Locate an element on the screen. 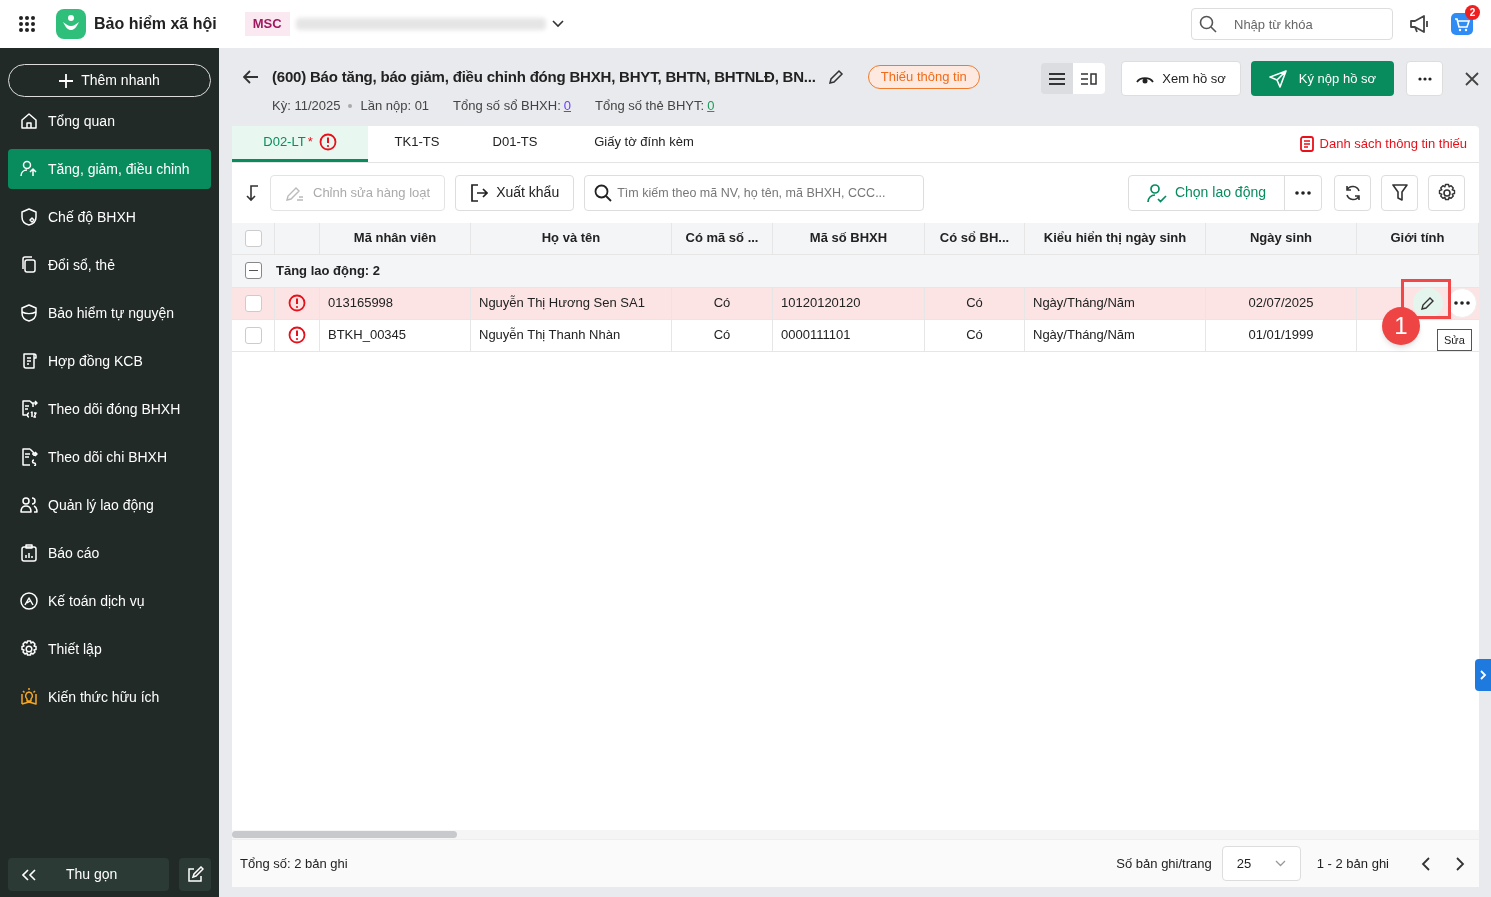 The image size is (1491, 897). page-size-select: 25 is located at coordinates (1261, 863).